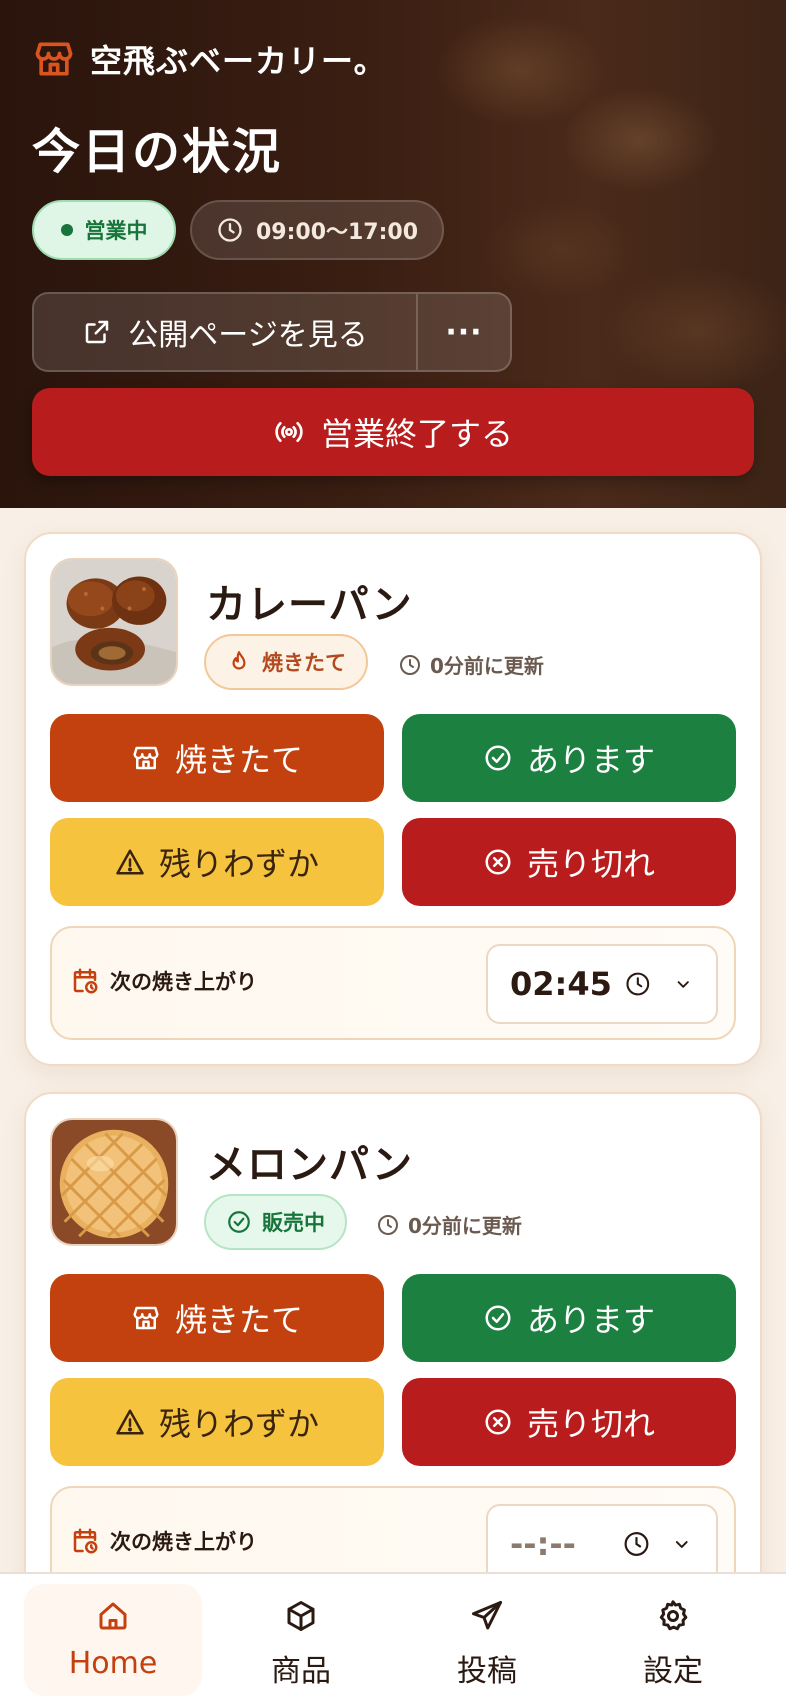 Image resolution: width=786 pixels, height=1704 pixels. Describe the element at coordinates (301, 1671) in the screenshot. I see `nav-item-products-label: 商品` at that location.